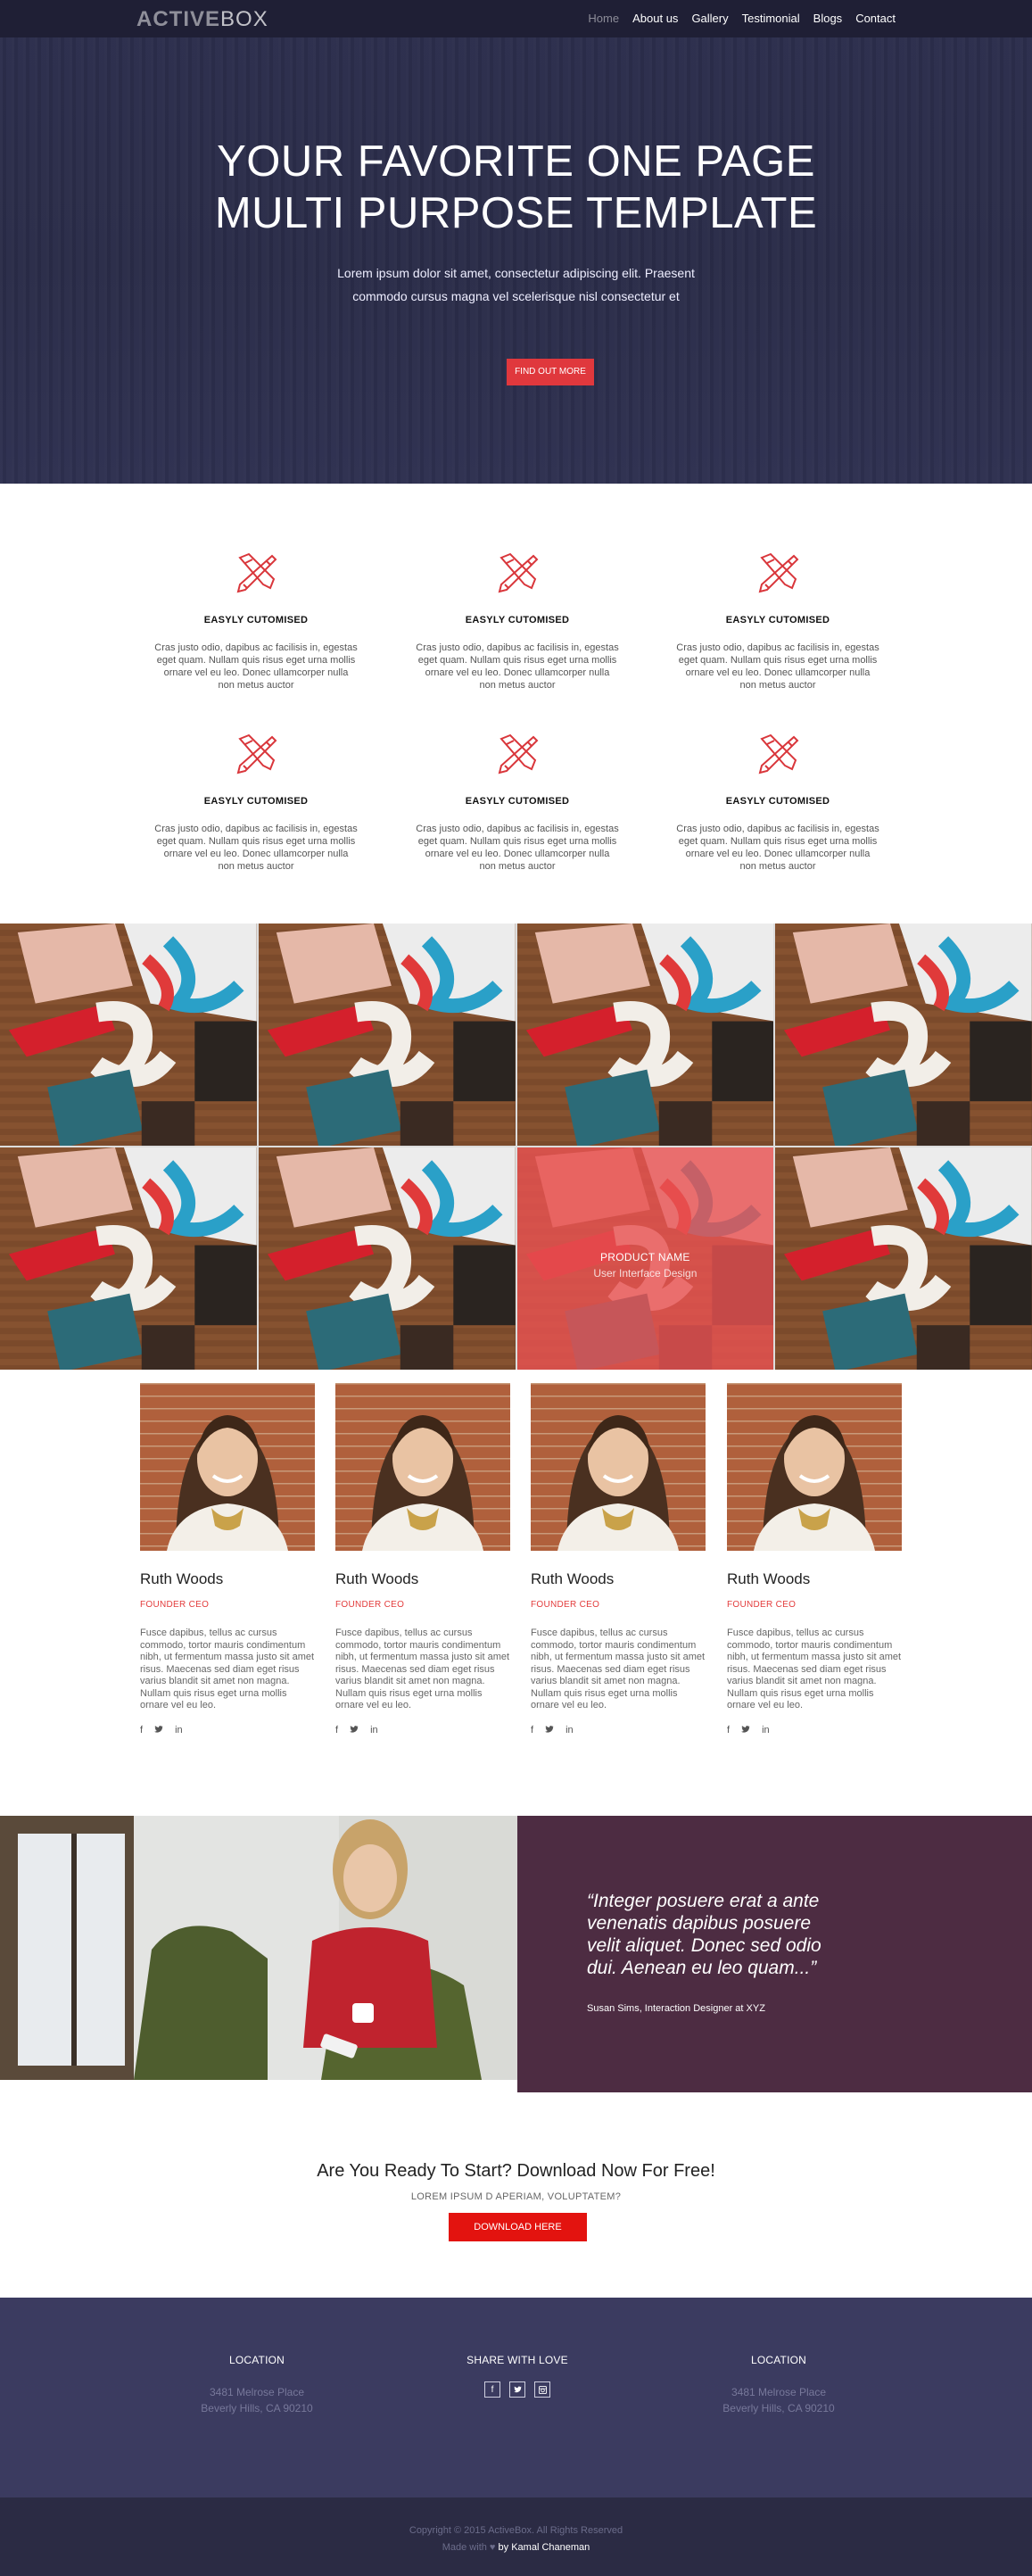 The image size is (1032, 2576). What do you see at coordinates (771, 18) in the screenshot?
I see `nav-testimonial: Testimonial` at bounding box center [771, 18].